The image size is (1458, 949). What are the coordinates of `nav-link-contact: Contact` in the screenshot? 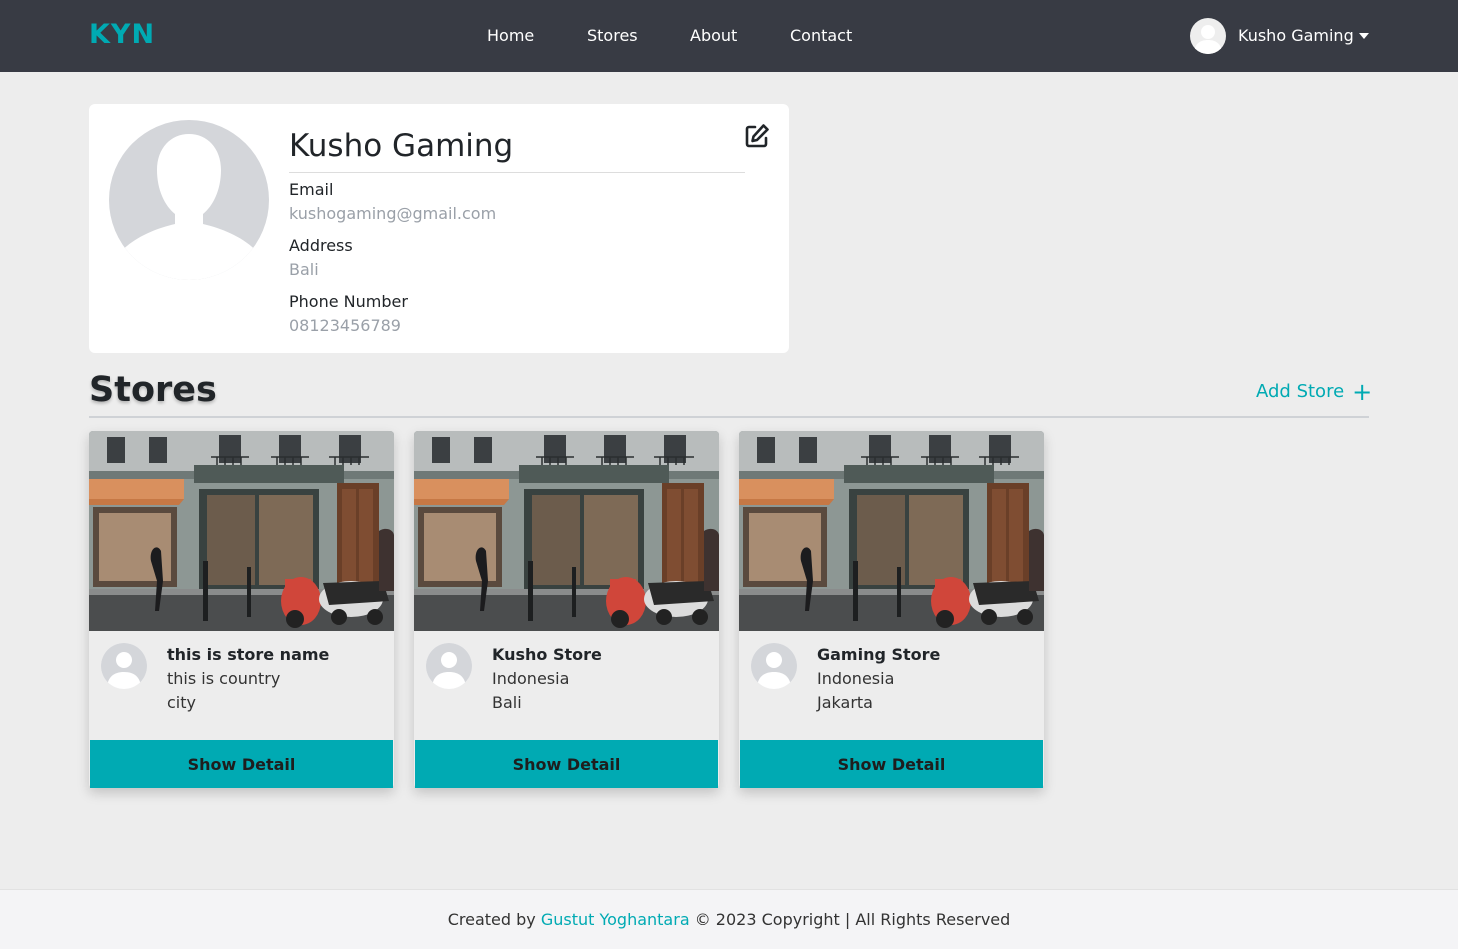 It's located at (821, 35).